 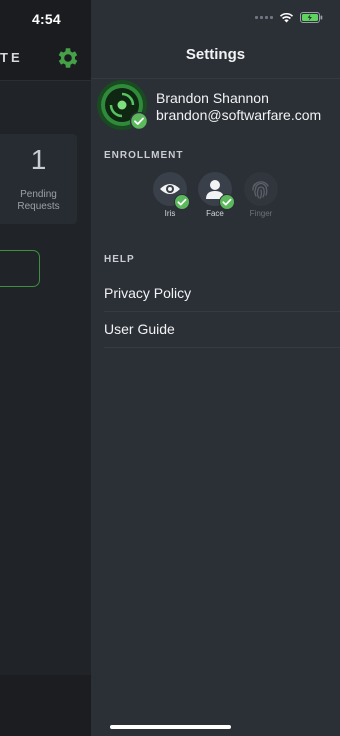 I want to click on app-logo-text: TE, so click(x=11, y=57).